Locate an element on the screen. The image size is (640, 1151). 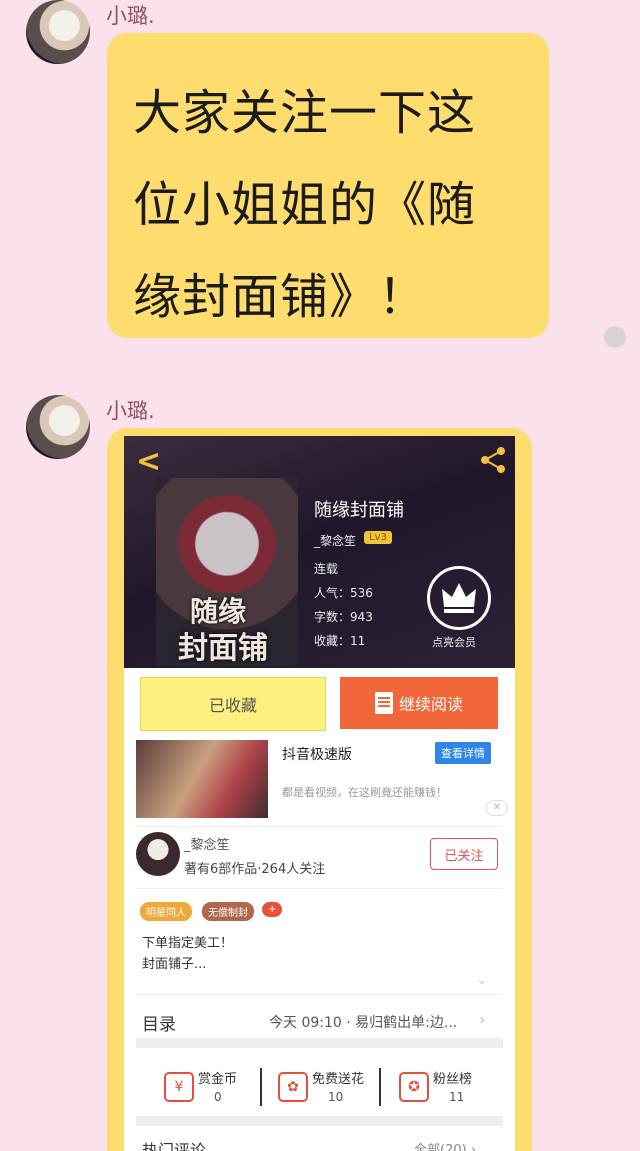
action-label: 粉丝榜 is located at coordinates (453, 1079).